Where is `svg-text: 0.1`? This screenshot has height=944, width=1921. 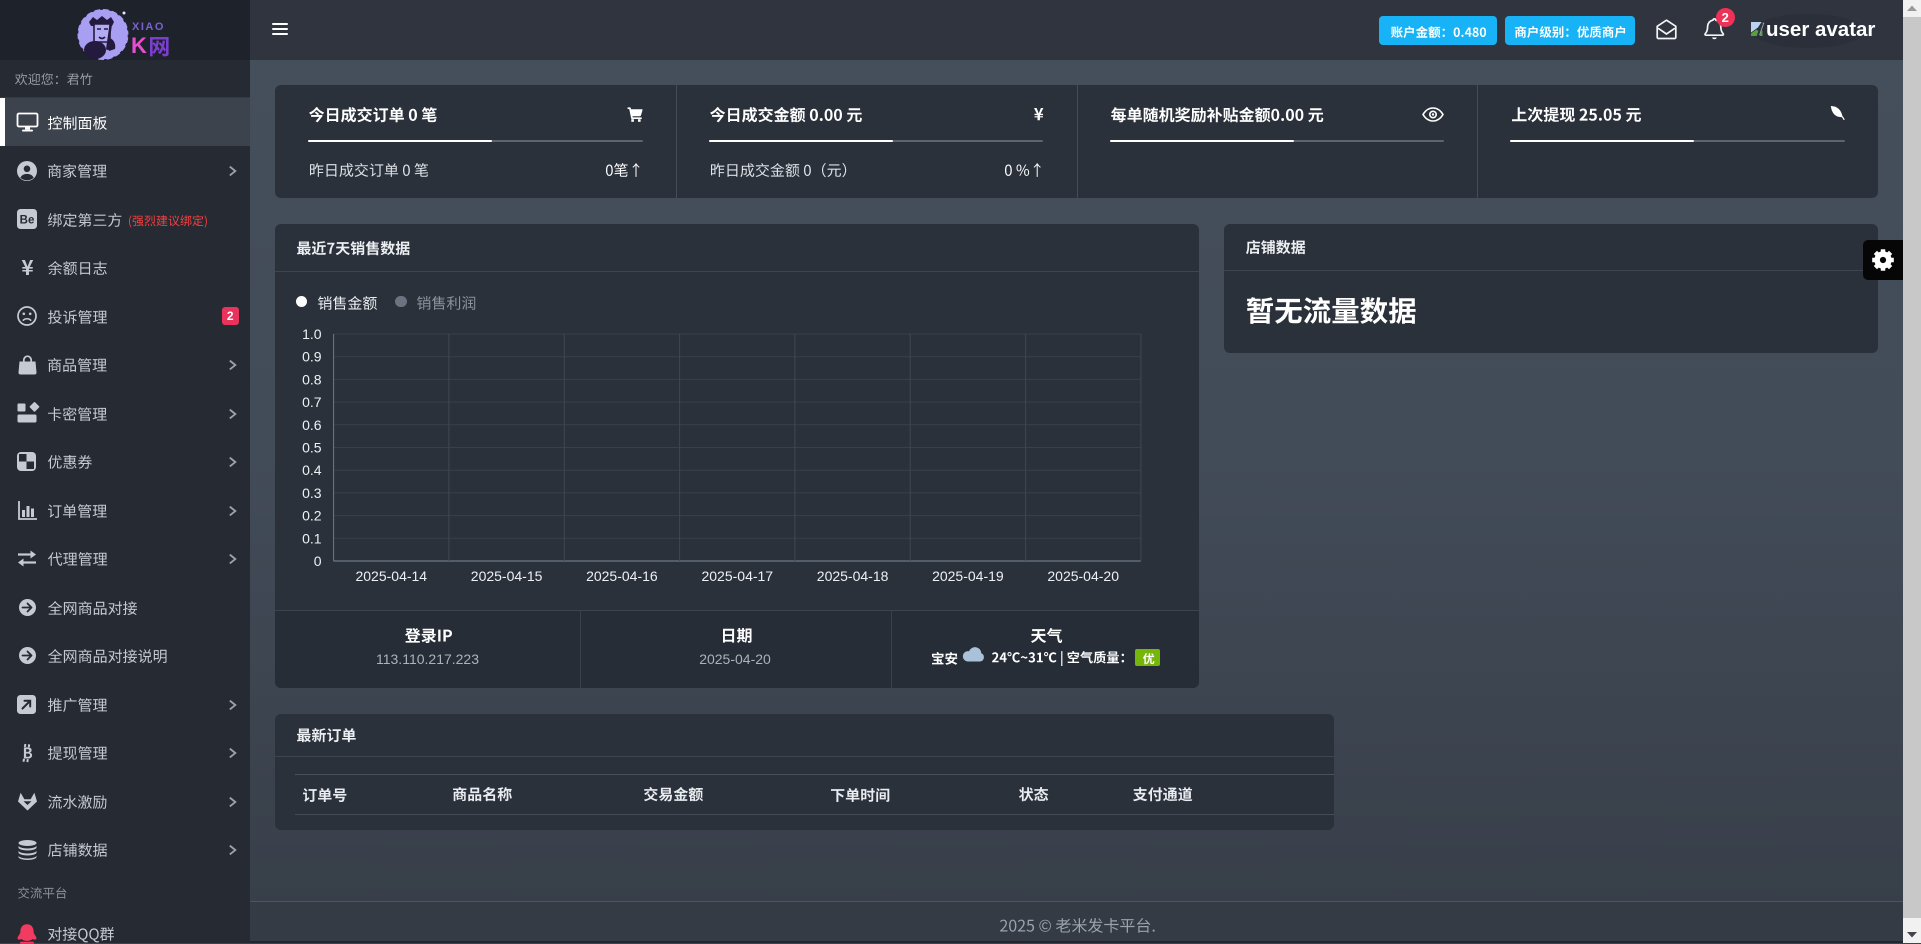
svg-text: 0.1 is located at coordinates (312, 538).